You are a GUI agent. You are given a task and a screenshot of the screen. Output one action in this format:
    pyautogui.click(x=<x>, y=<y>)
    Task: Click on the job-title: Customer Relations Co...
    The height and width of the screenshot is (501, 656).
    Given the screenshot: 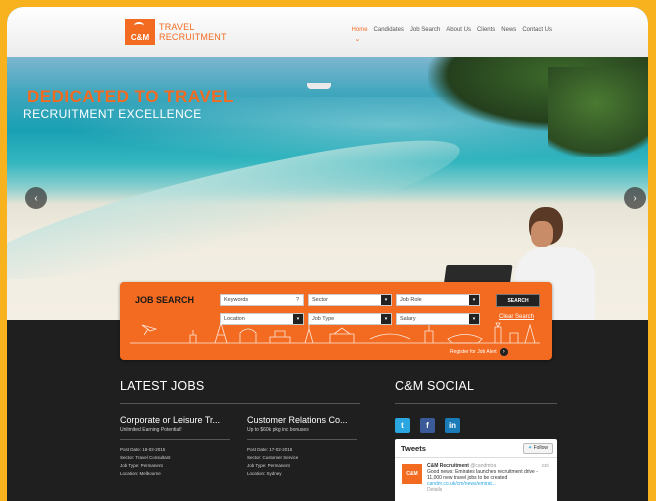 What is the action you would take?
    pyautogui.click(x=302, y=420)
    